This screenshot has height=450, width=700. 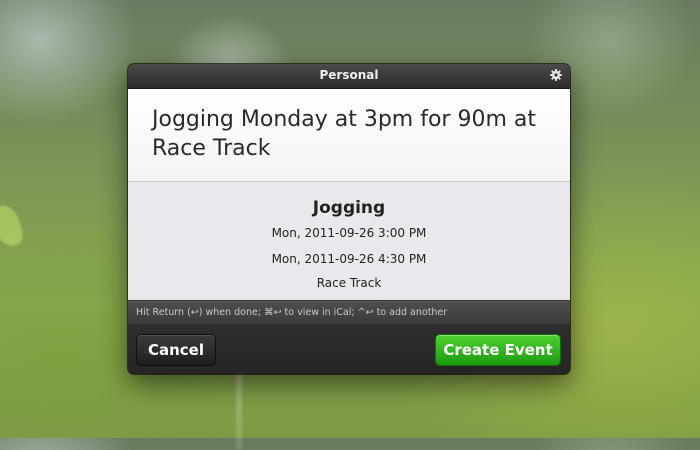 I want to click on title-bar: Personal, so click(x=349, y=76).